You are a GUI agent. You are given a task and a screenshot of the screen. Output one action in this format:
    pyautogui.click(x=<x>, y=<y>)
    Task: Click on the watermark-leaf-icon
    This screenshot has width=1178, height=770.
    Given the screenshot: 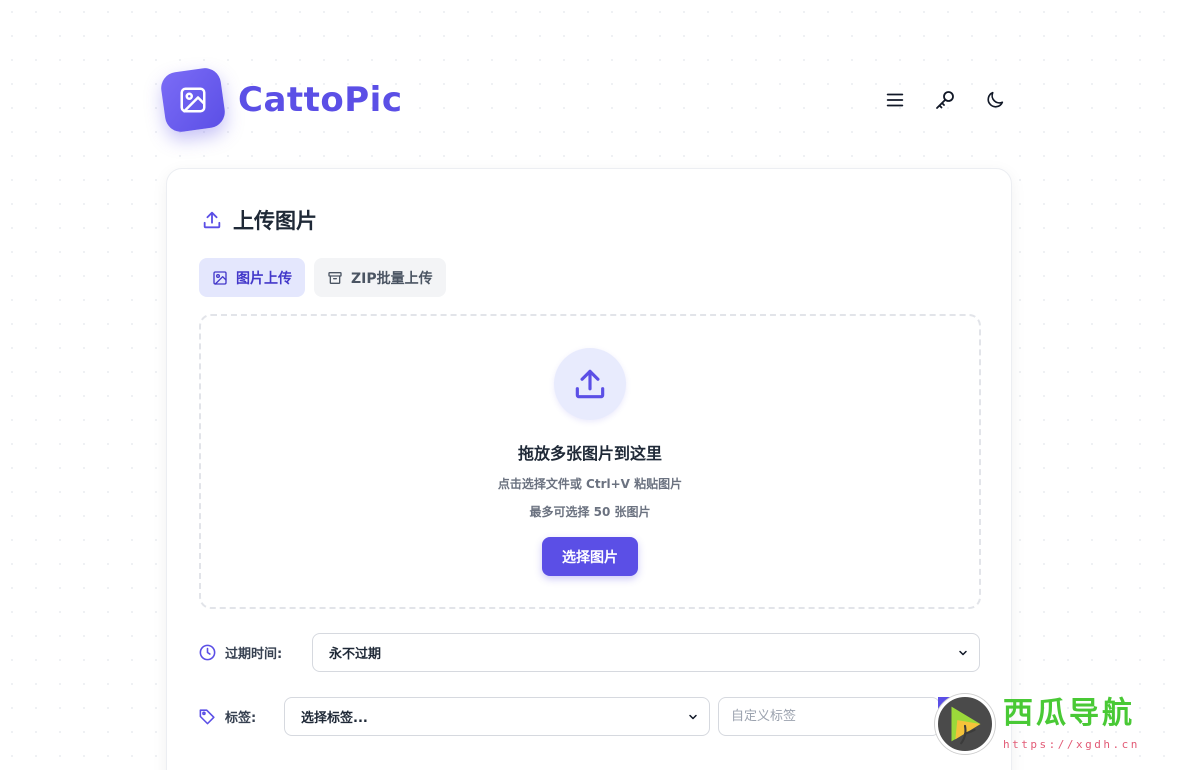 What is the action you would take?
    pyautogui.click(x=966, y=725)
    